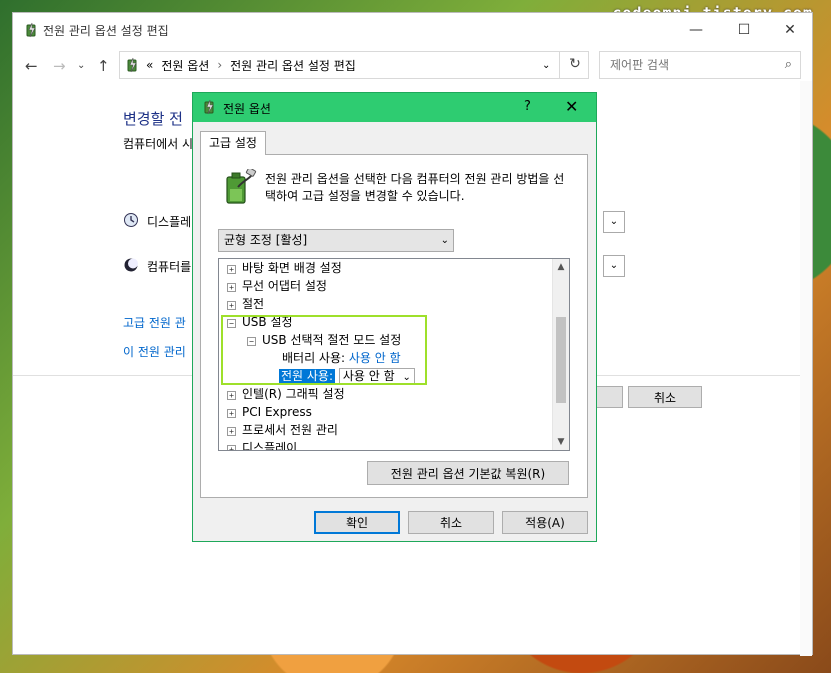 This screenshot has width=831, height=673. I want to click on display-clock-icon, so click(131, 220).